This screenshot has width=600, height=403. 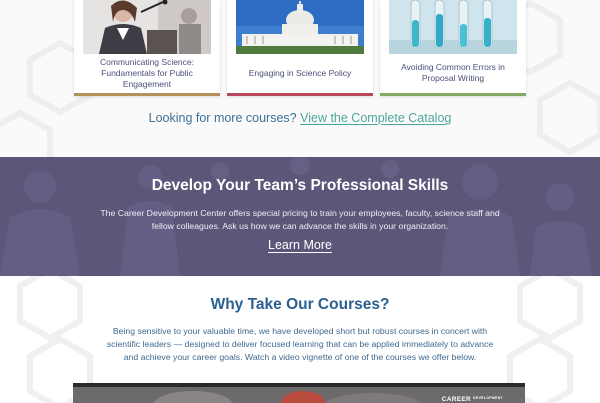 What do you see at coordinates (300, 72) in the screenshot?
I see `course-title: Engaging in Science Policy` at bounding box center [300, 72].